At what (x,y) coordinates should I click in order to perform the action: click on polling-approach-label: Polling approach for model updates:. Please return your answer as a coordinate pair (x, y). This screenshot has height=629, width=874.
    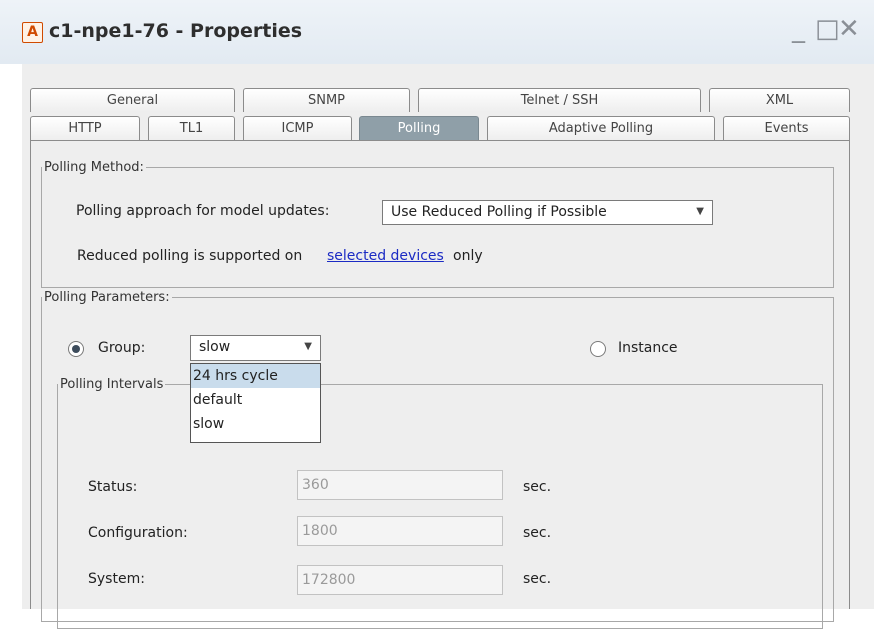
    Looking at the image, I should click on (203, 211).